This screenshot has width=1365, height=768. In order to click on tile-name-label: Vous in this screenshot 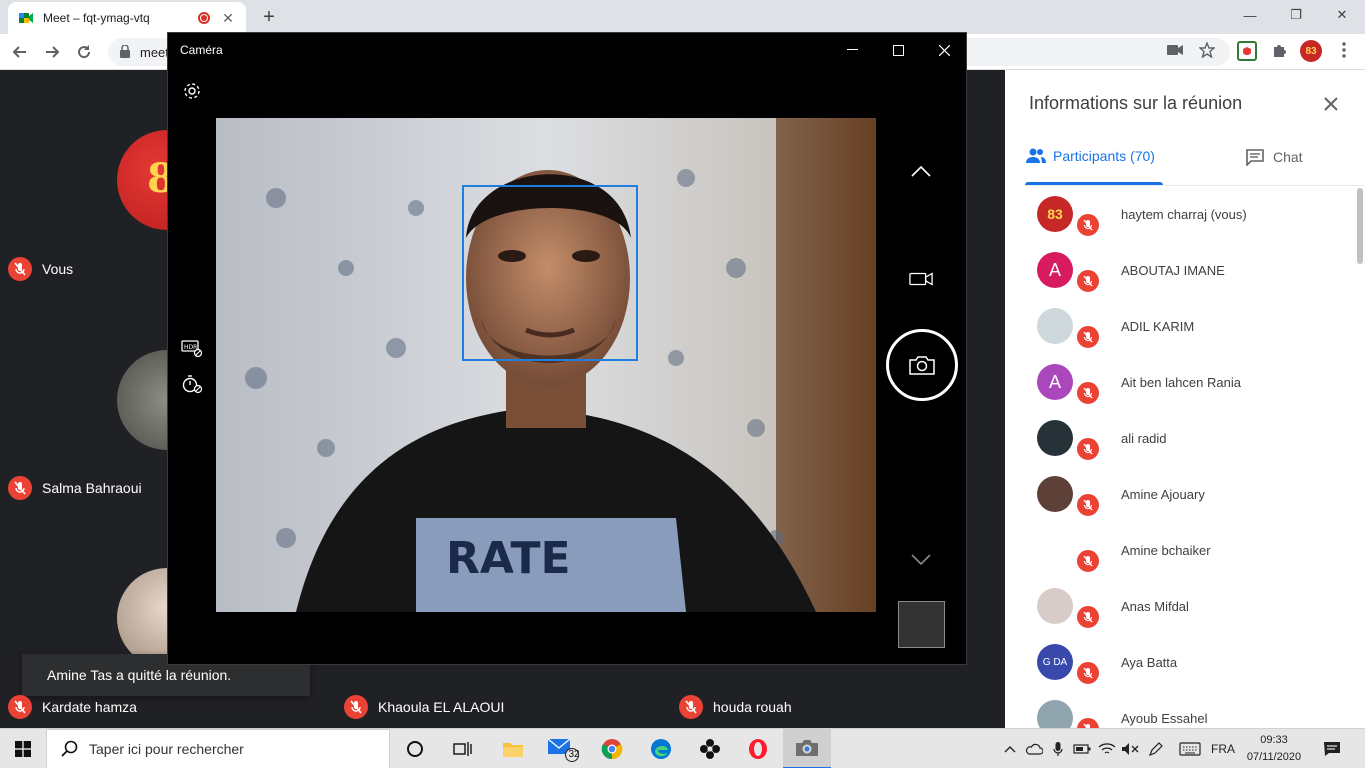, I will do `click(58, 269)`.